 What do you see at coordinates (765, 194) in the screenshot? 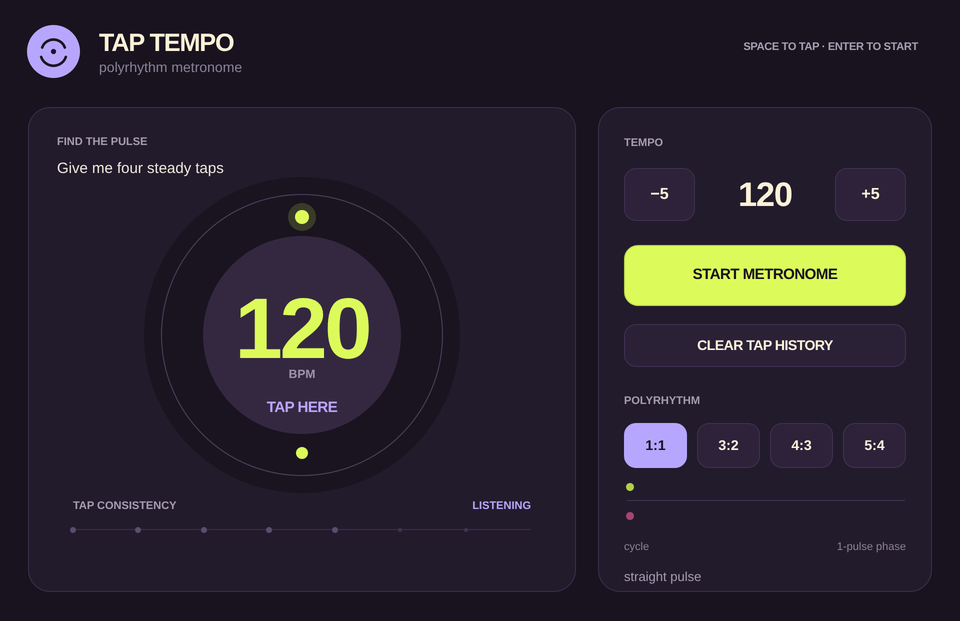
I see `tempo-value: 120` at bounding box center [765, 194].